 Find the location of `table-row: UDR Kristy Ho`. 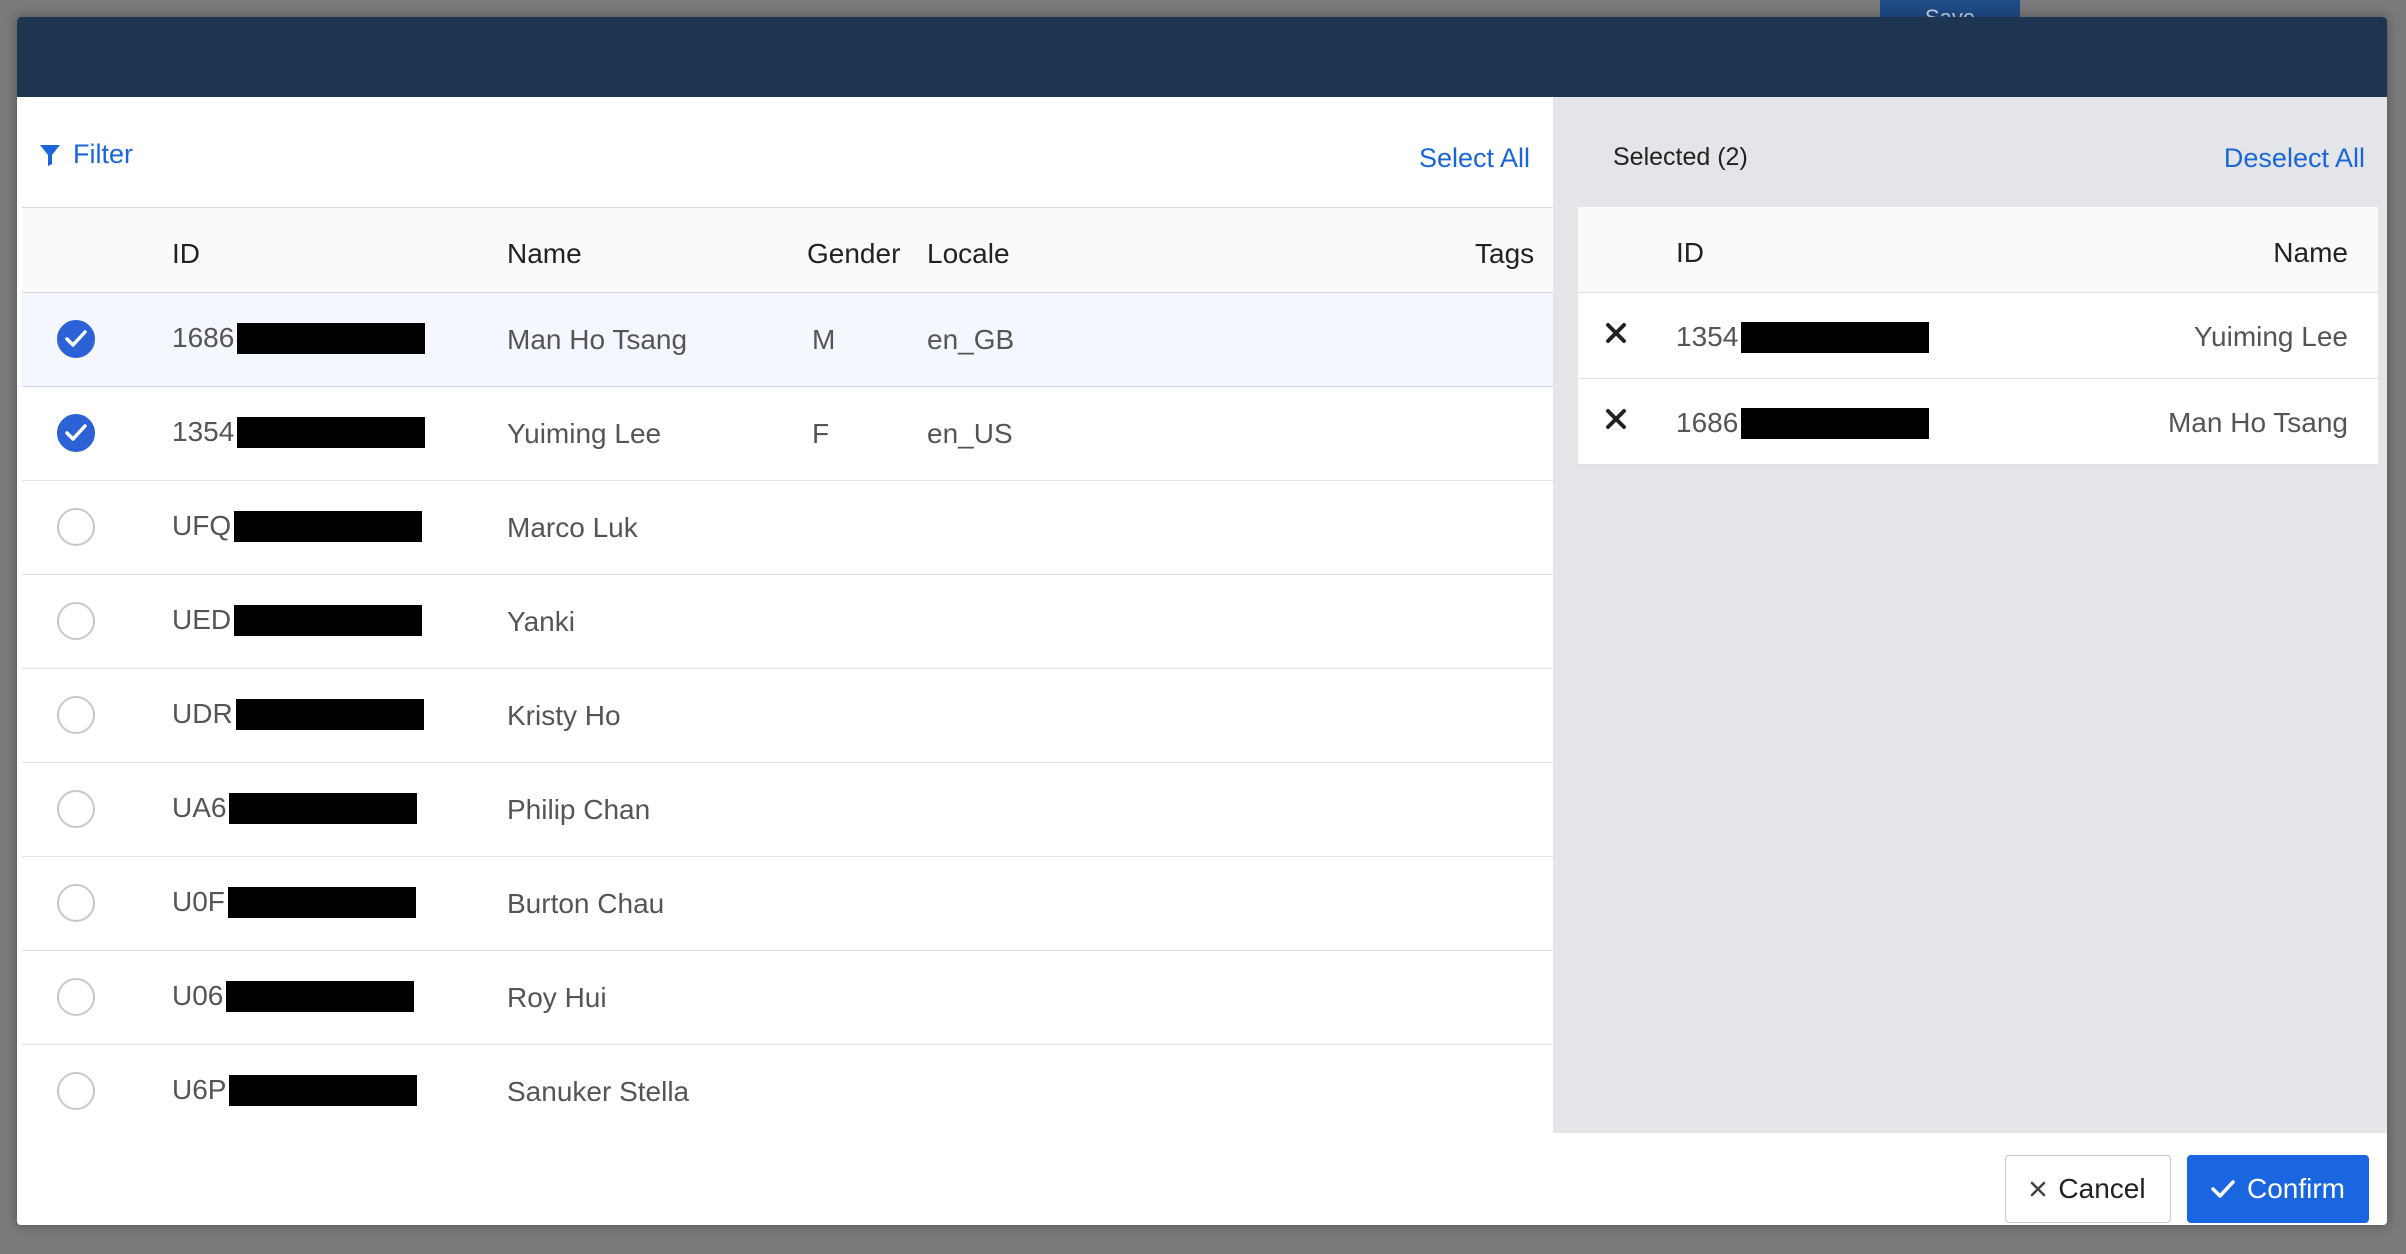

table-row: UDR Kristy Ho is located at coordinates (787, 716).